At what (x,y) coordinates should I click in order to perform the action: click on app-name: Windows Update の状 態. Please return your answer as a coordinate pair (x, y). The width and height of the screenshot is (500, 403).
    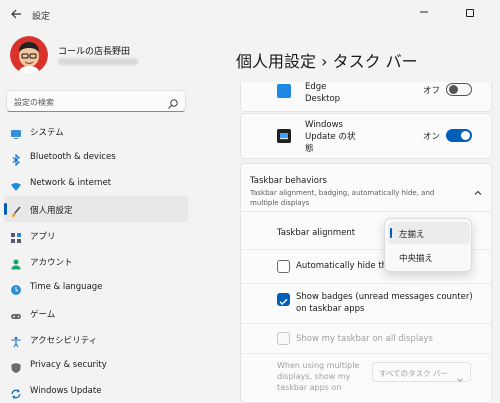
    Looking at the image, I should click on (330, 137).